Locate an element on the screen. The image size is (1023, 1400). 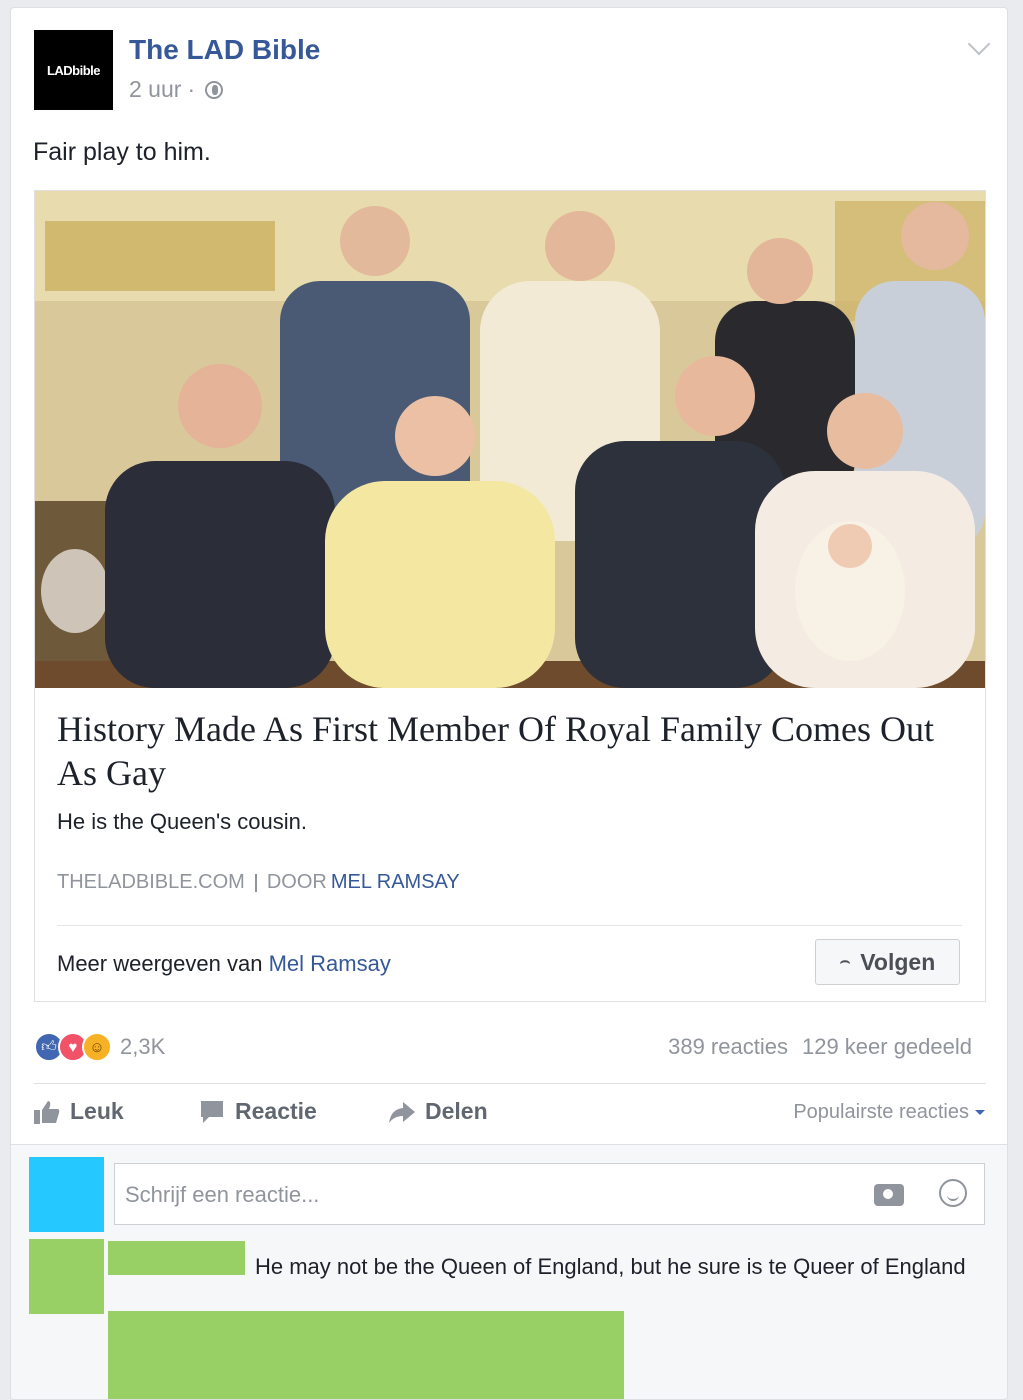
engagement-stats: 389 reacties 129 keer gedeeld is located at coordinates (820, 1047).